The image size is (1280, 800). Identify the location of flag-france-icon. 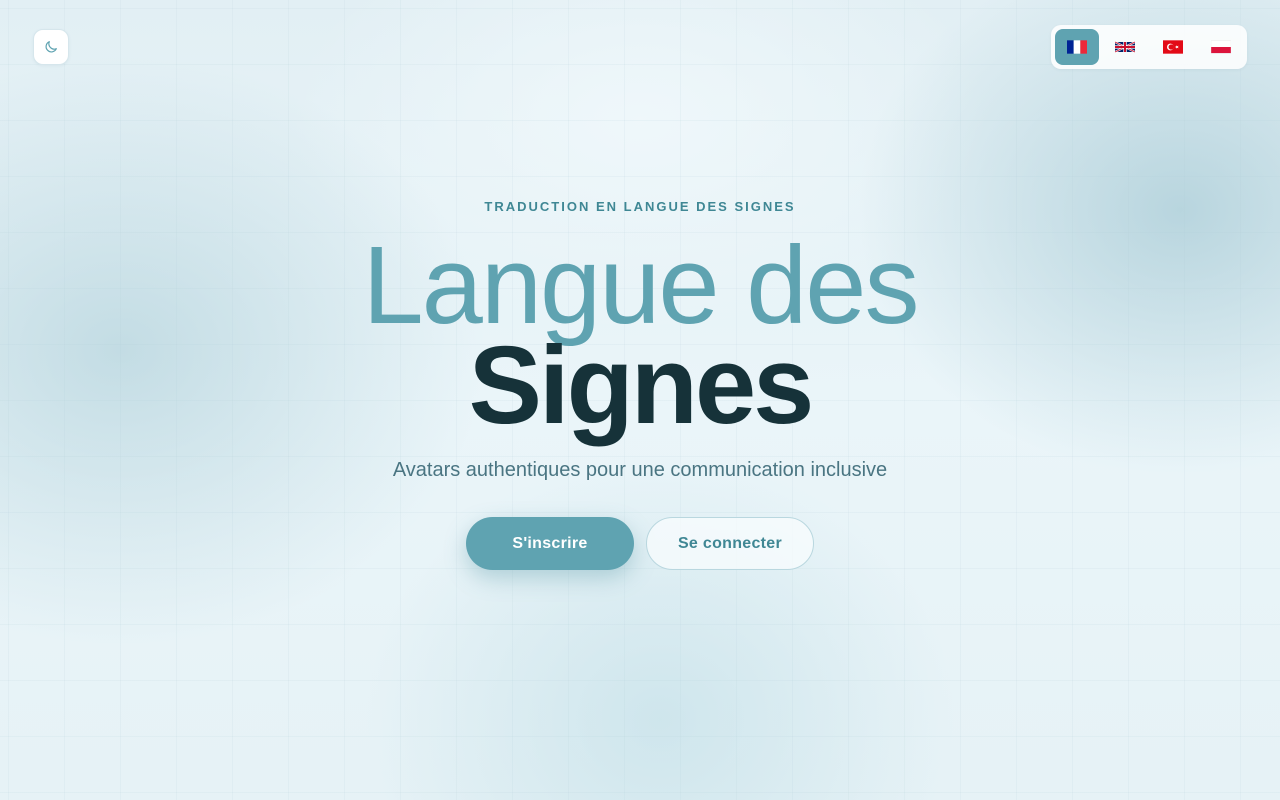
(1077, 47).